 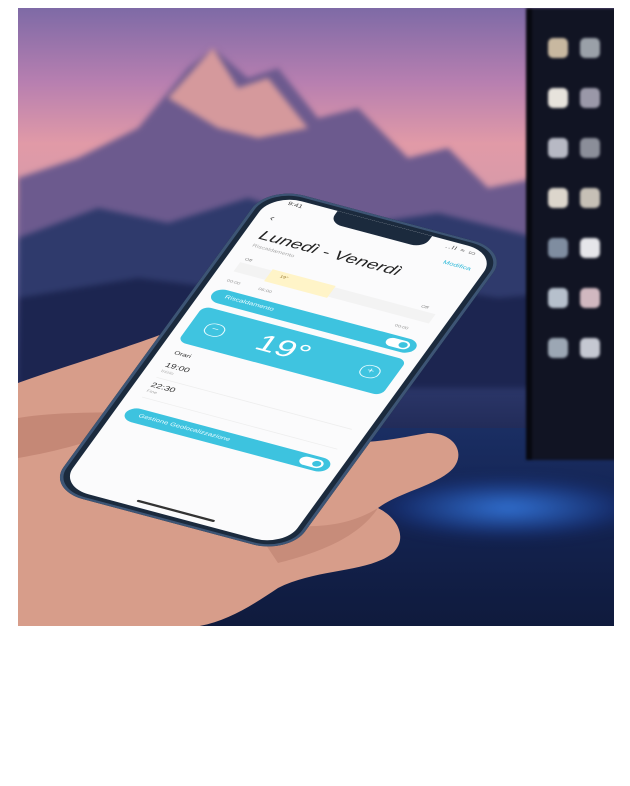 What do you see at coordinates (182, 355) in the screenshot?
I see `hours-section-label: Orari` at bounding box center [182, 355].